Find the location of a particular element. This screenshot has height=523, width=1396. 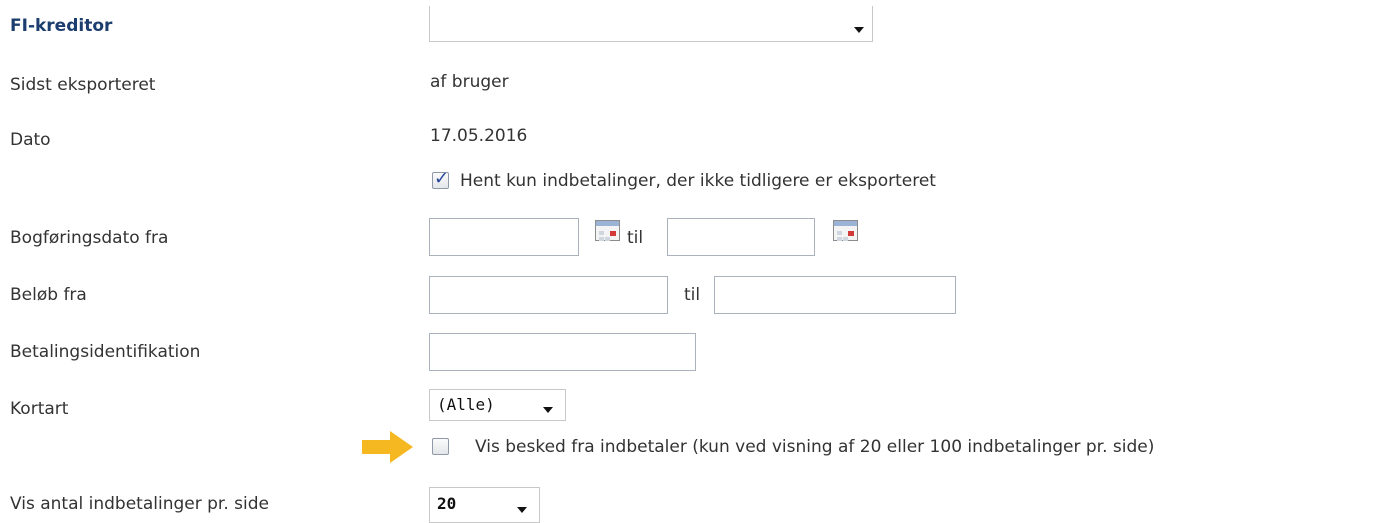

bogforingsdato-label: Bogføringsdato fra is located at coordinates (89, 238).